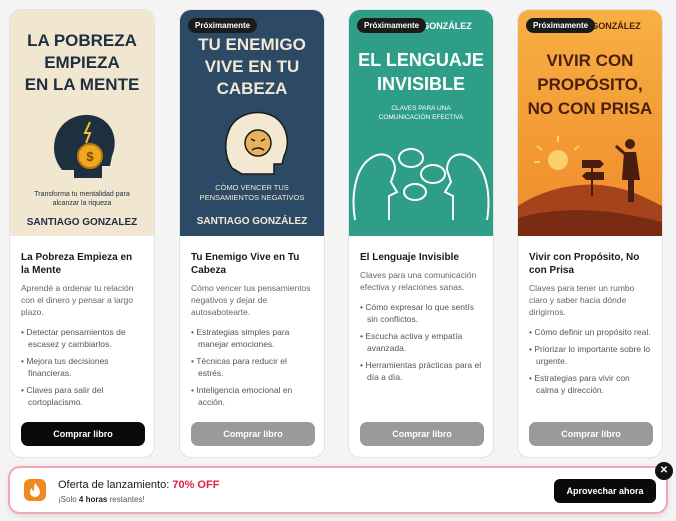  Describe the element at coordinates (82, 396) in the screenshot. I see `feature-item: Claves para salir del cortoplacismo.` at that location.